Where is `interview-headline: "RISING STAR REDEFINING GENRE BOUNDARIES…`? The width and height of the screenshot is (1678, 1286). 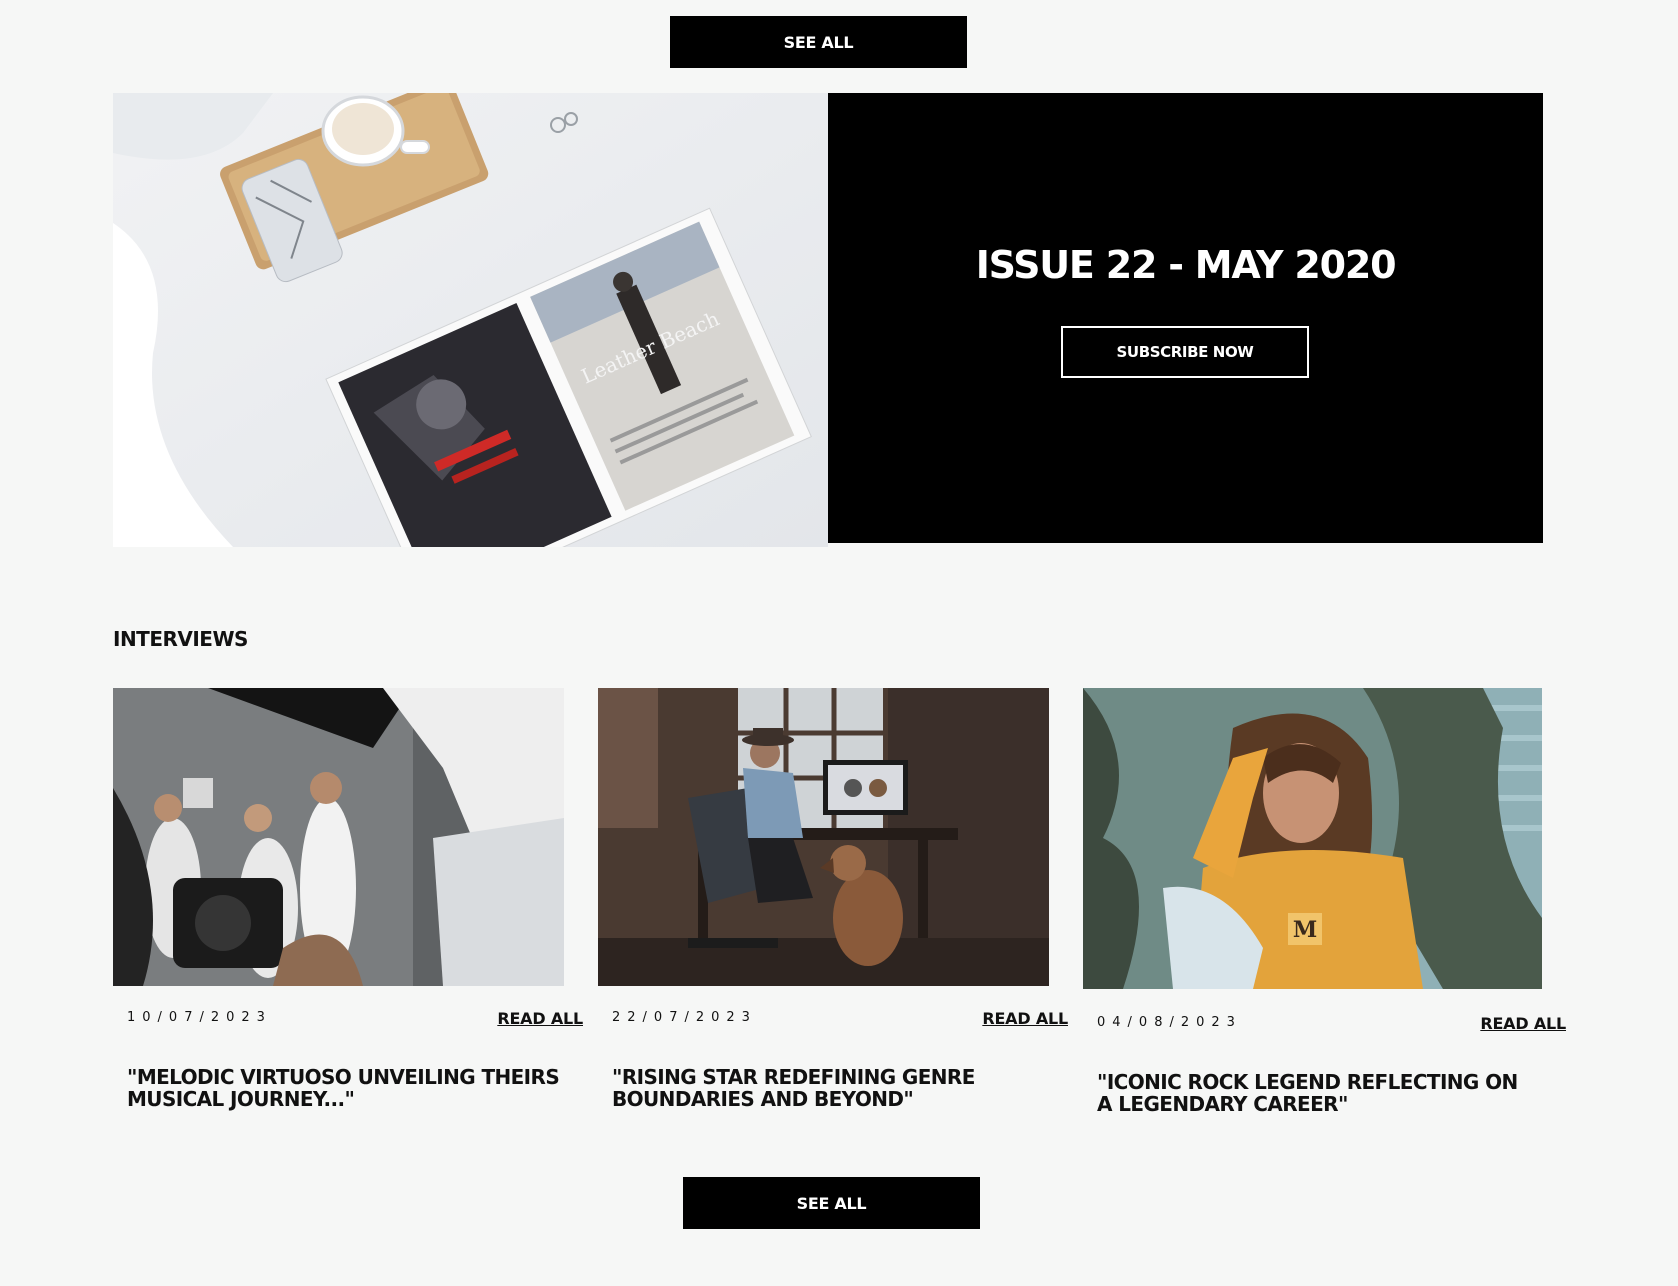
interview-headline: "RISING STAR REDEFINING GENRE BOUNDARIES… is located at coordinates (832, 1088).